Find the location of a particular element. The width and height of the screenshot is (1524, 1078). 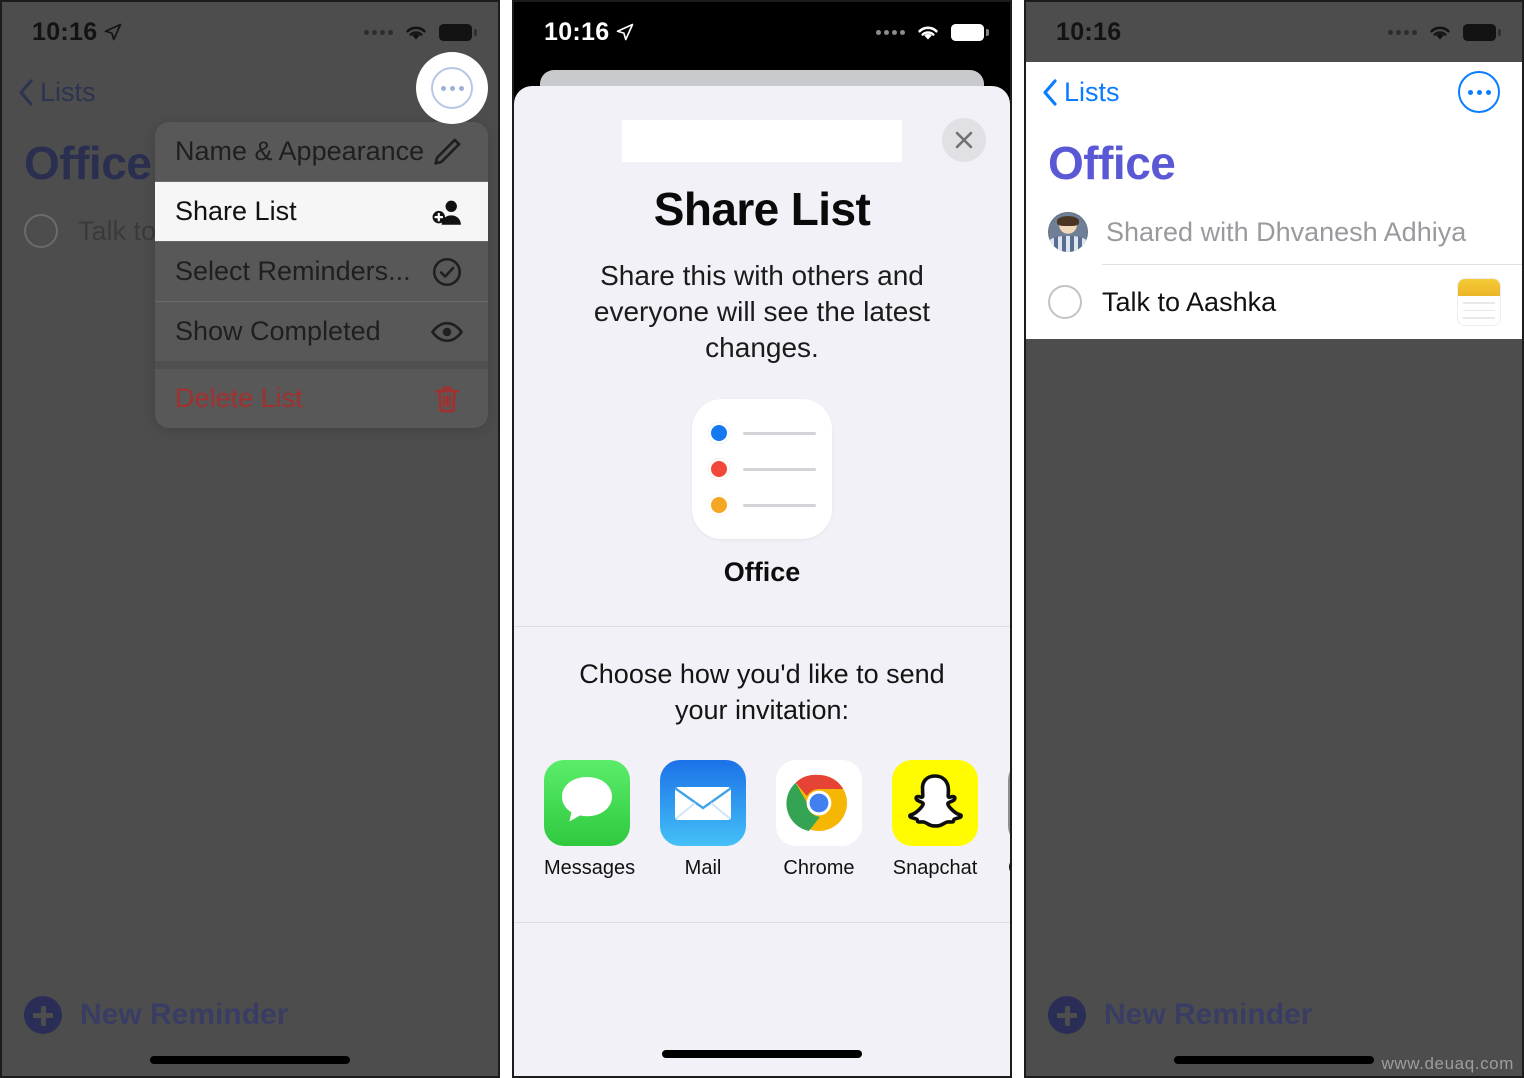

shared-with-row: Shared with Dhvanesh Adhiya is located at coordinates (1274, 232).